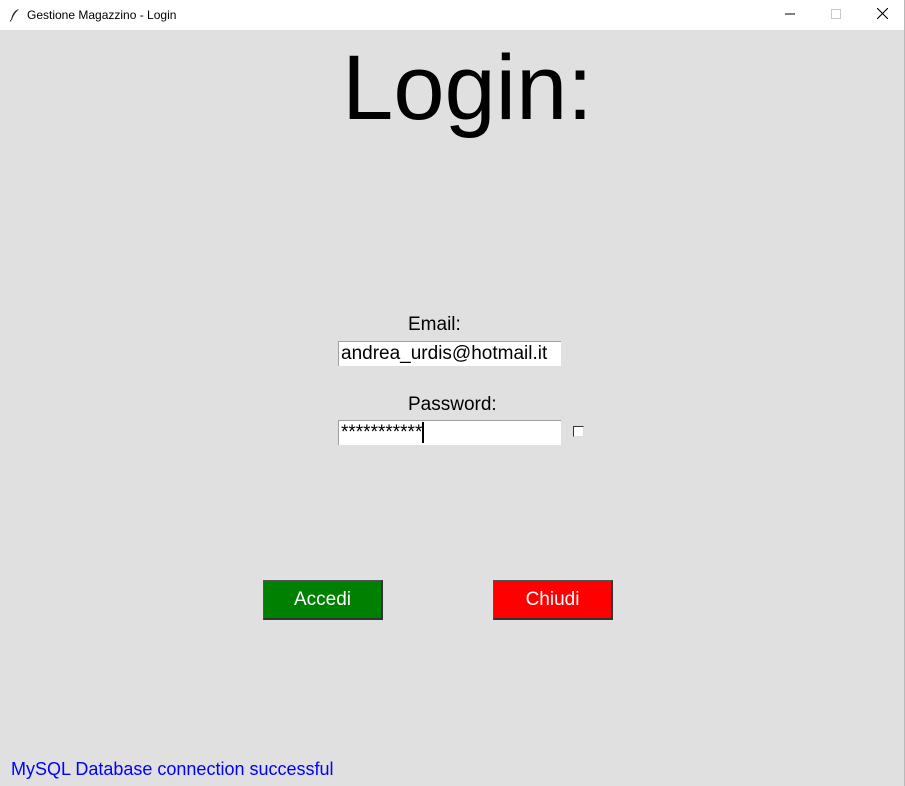 This screenshot has width=905, height=786. Describe the element at coordinates (452, 404) in the screenshot. I see `password-label: Password:` at that location.